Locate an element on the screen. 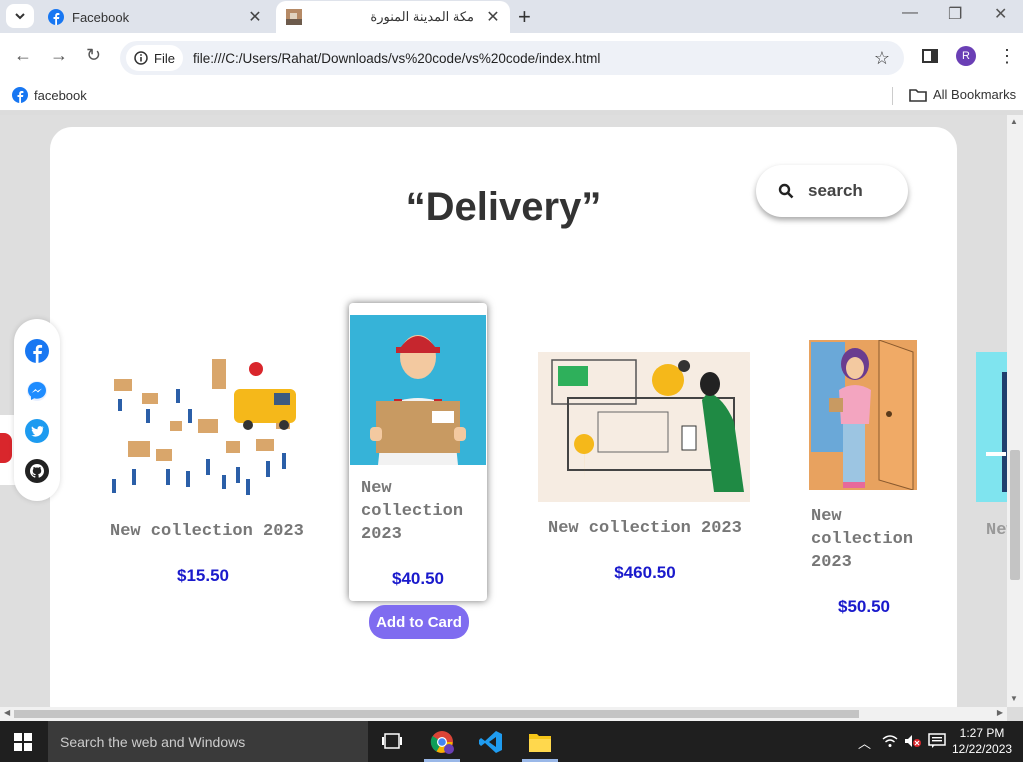 The height and width of the screenshot is (762, 1023). profile-avatar: R is located at coordinates (966, 56).